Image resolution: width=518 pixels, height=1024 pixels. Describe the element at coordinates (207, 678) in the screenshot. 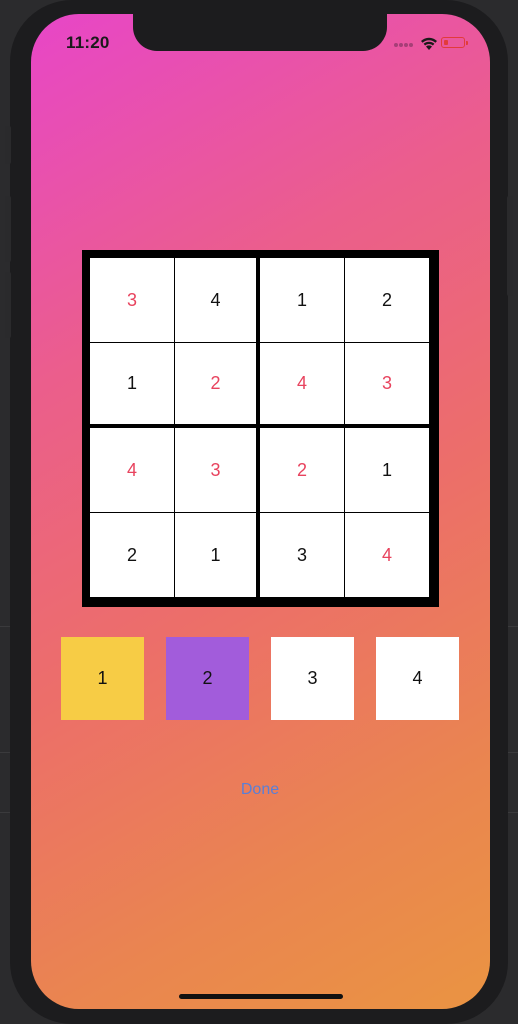

I see `number-choice-2: 2` at that location.